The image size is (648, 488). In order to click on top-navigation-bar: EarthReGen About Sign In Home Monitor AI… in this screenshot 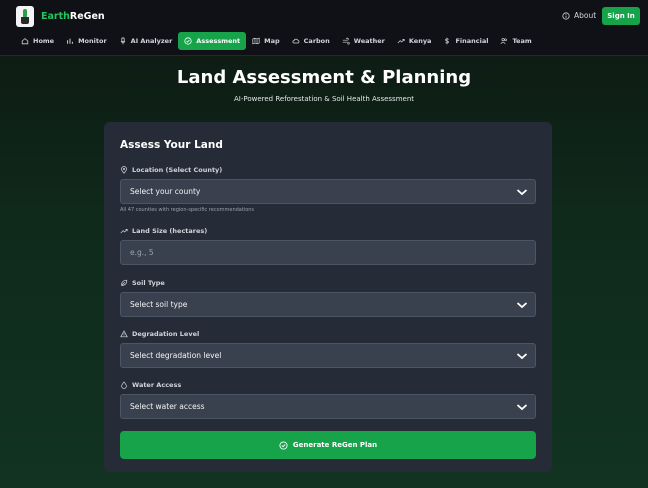, I will do `click(324, 28)`.